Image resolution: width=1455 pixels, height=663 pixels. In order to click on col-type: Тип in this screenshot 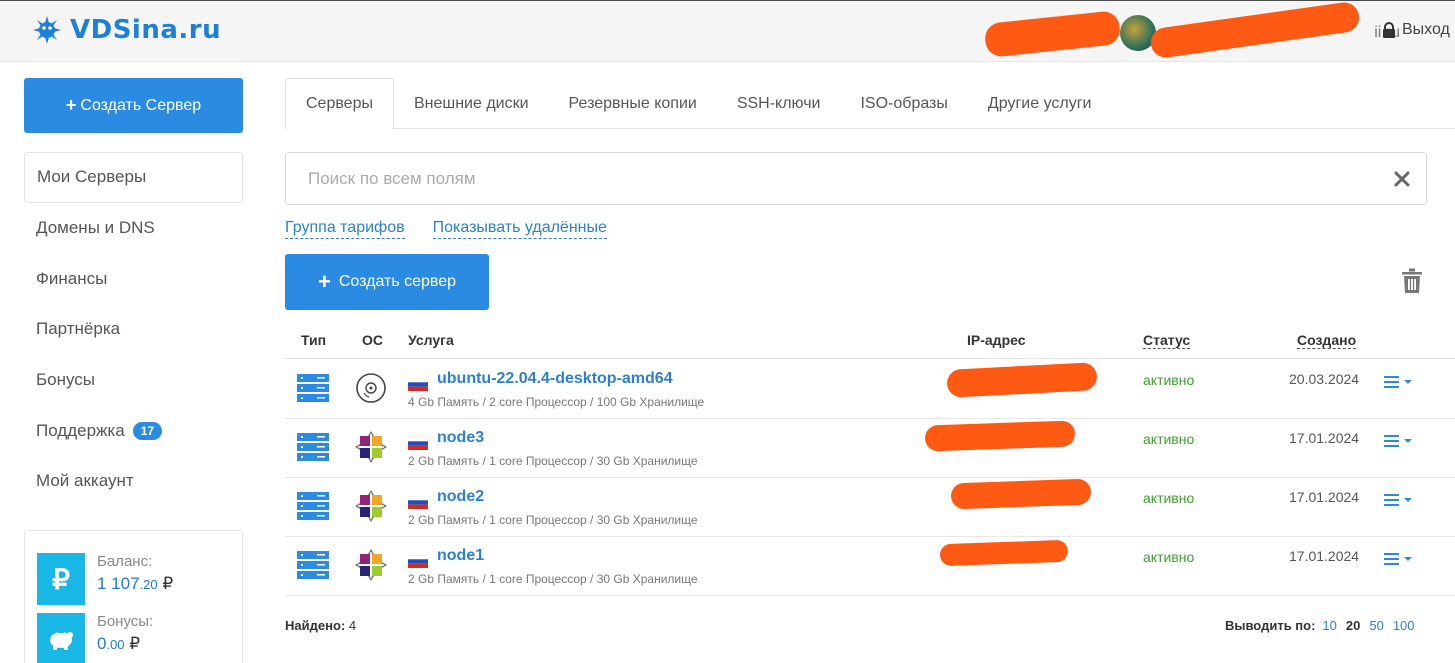, I will do `click(314, 340)`.